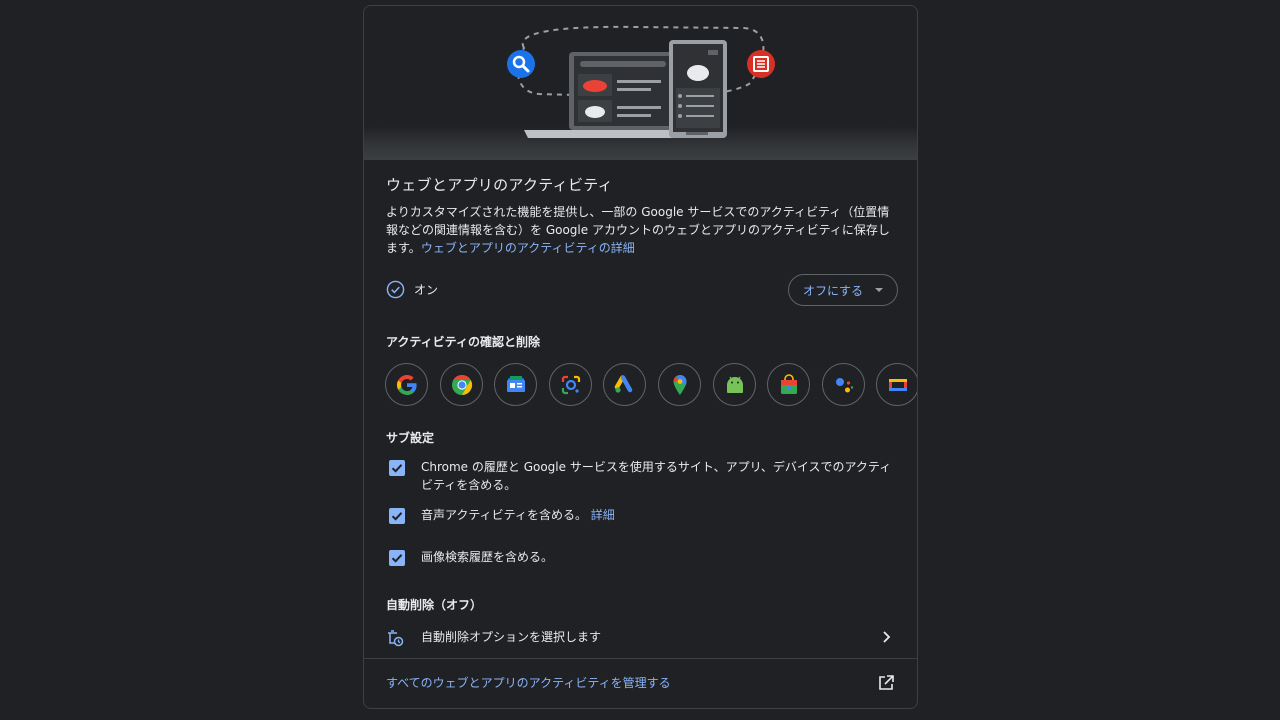  What do you see at coordinates (570, 384) in the screenshot?
I see `lens-icon` at bounding box center [570, 384].